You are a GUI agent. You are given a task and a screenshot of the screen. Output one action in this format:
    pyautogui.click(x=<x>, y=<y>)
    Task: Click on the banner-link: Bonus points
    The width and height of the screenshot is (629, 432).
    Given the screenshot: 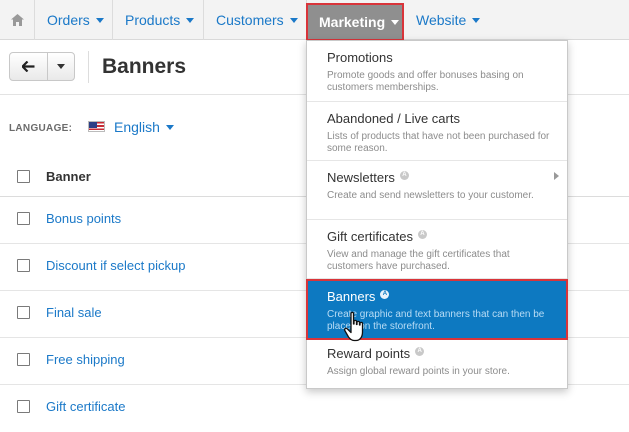 What is the action you would take?
    pyautogui.click(x=83, y=218)
    